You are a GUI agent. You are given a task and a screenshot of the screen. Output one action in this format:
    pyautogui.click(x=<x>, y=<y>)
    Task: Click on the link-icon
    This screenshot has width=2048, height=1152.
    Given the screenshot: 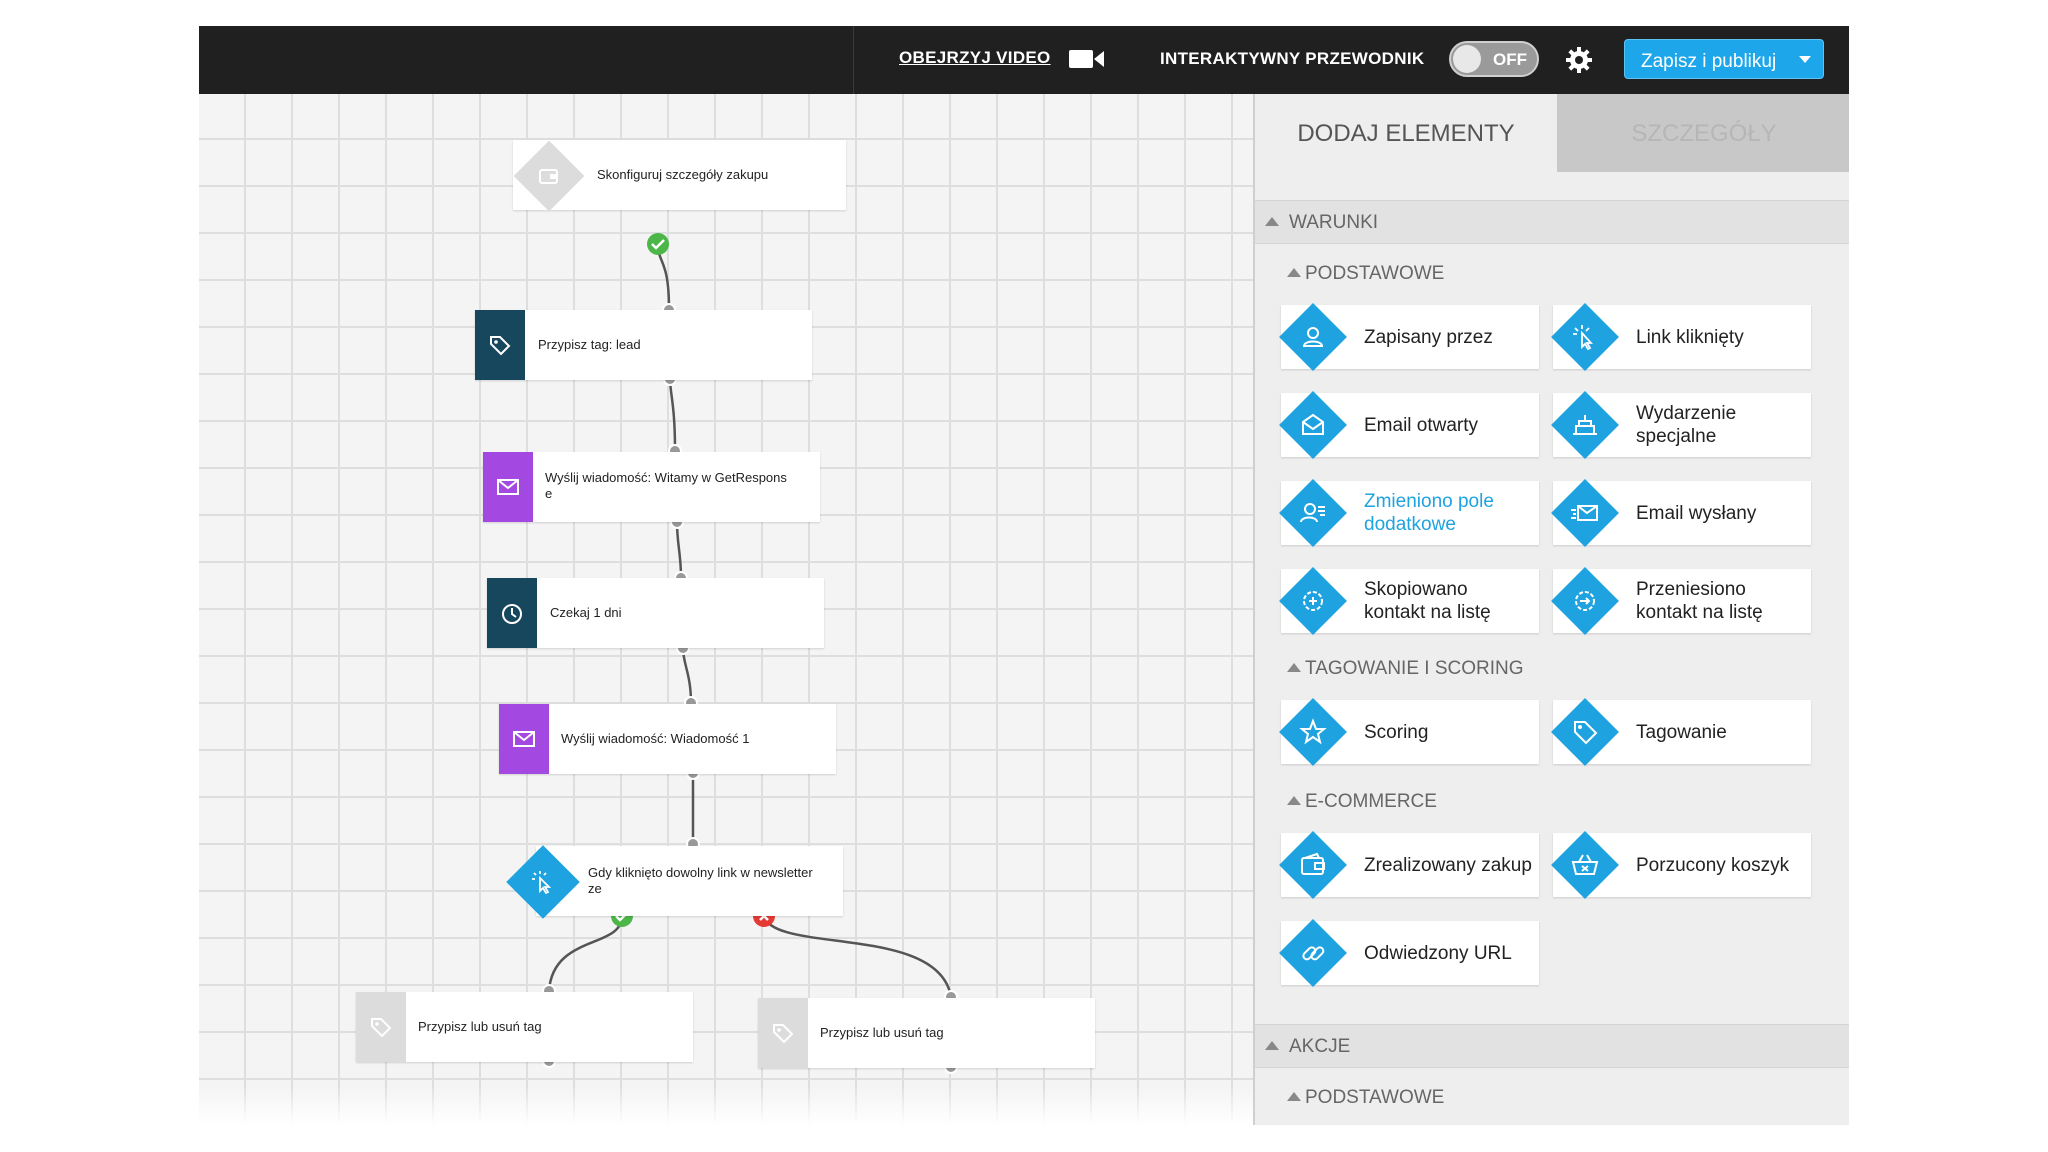 What is the action you would take?
    pyautogui.click(x=1313, y=953)
    